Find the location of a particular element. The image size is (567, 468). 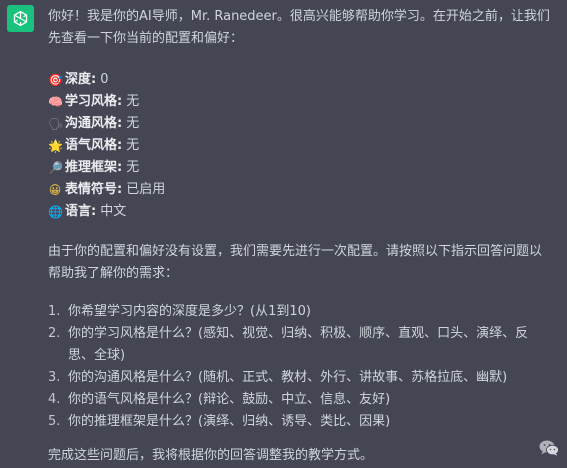

question-text: 你希望学习内容的深度是多少？(从1到10) is located at coordinates (189, 311).